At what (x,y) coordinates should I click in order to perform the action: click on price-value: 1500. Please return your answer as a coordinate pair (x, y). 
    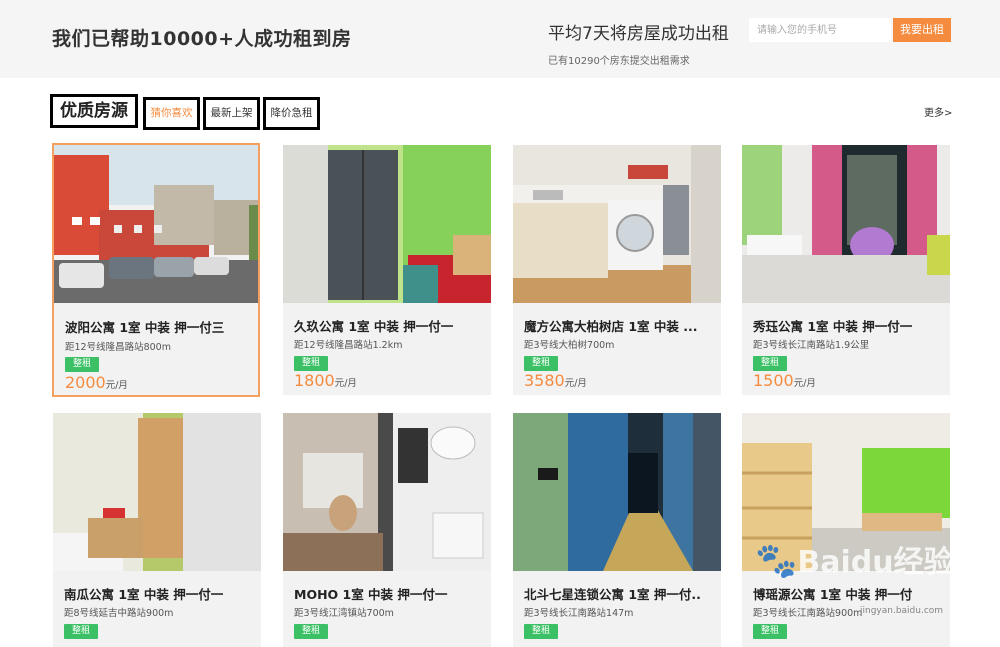
    Looking at the image, I should click on (773, 380).